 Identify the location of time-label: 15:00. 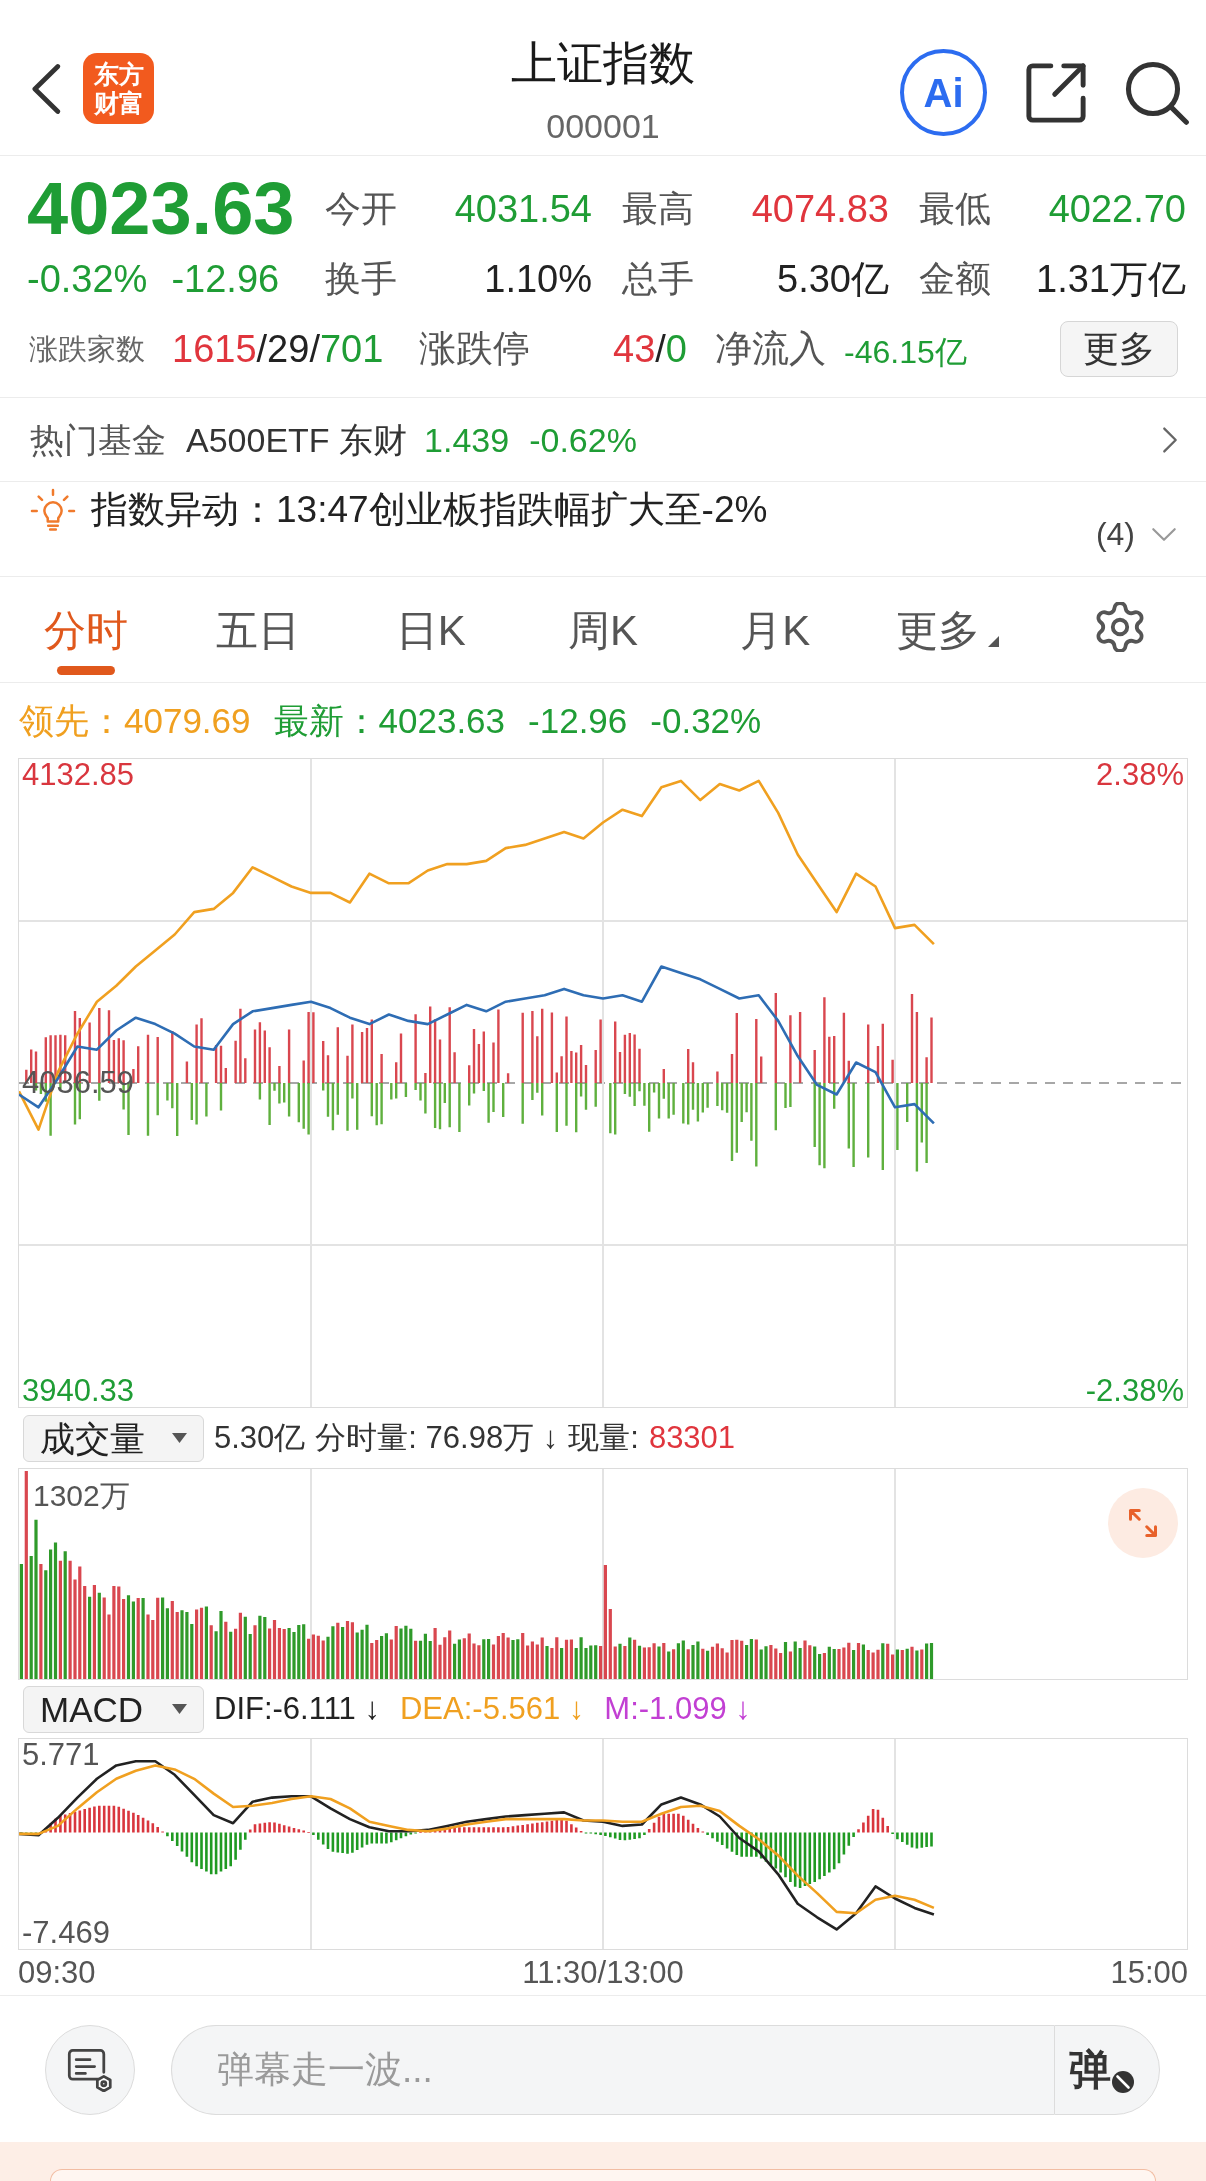
(1149, 1973).